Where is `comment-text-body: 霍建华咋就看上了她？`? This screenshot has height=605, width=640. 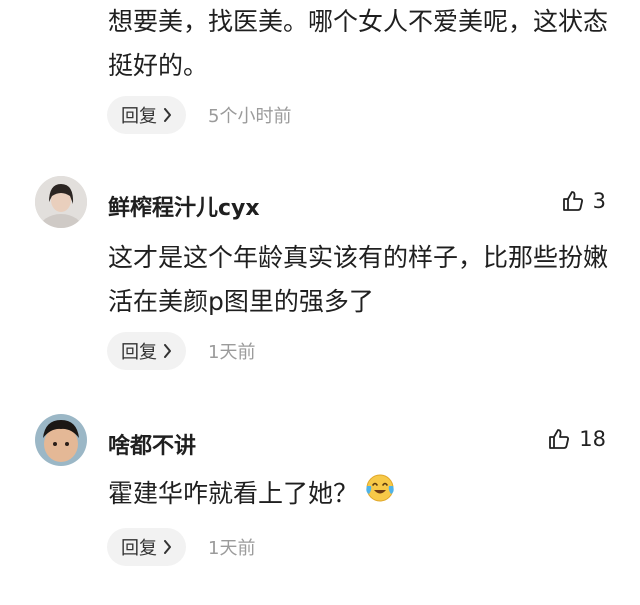 comment-text-body: 霍建华咋就看上了她？ is located at coordinates (233, 493).